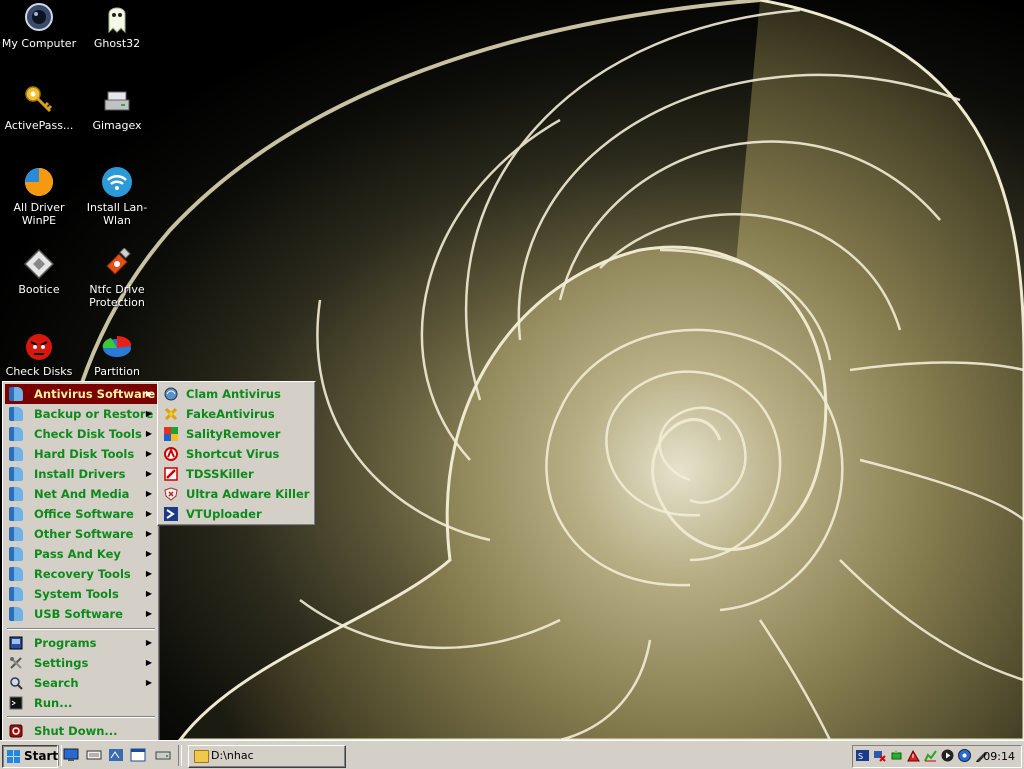 The image size is (1024, 769). I want to click on desktop-icon-install-lan-wlan: Install Lan-Wlan, so click(117, 196).